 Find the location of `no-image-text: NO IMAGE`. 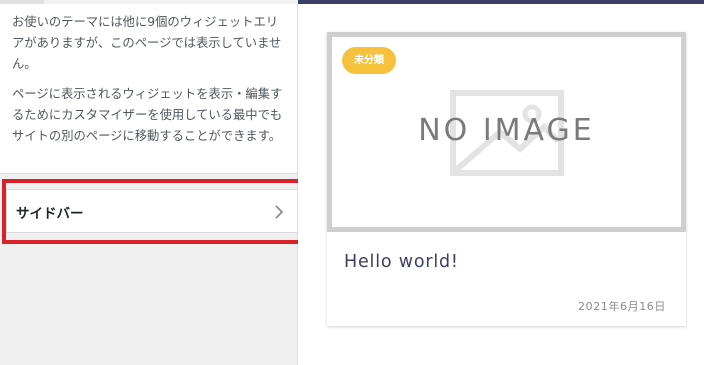

no-image-text: NO IMAGE is located at coordinates (506, 130).